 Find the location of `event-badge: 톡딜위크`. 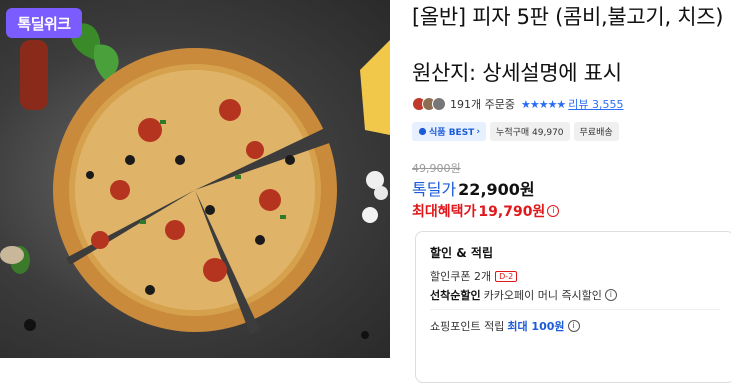

event-badge: 톡딜위크 is located at coordinates (44, 23).